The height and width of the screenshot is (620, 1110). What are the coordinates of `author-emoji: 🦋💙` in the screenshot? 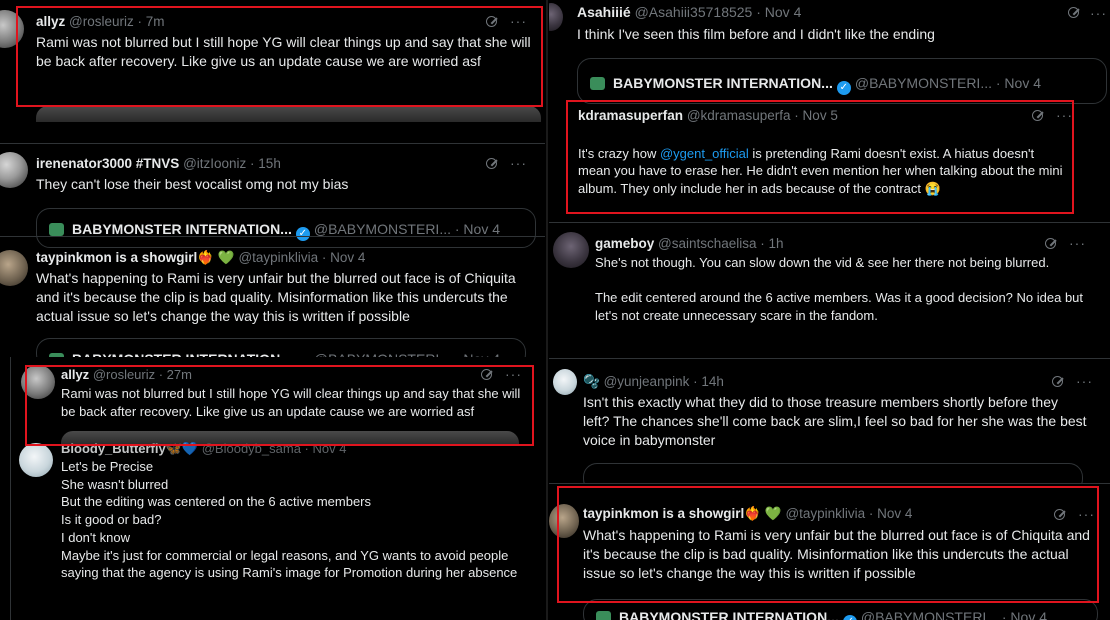 It's located at (182, 448).